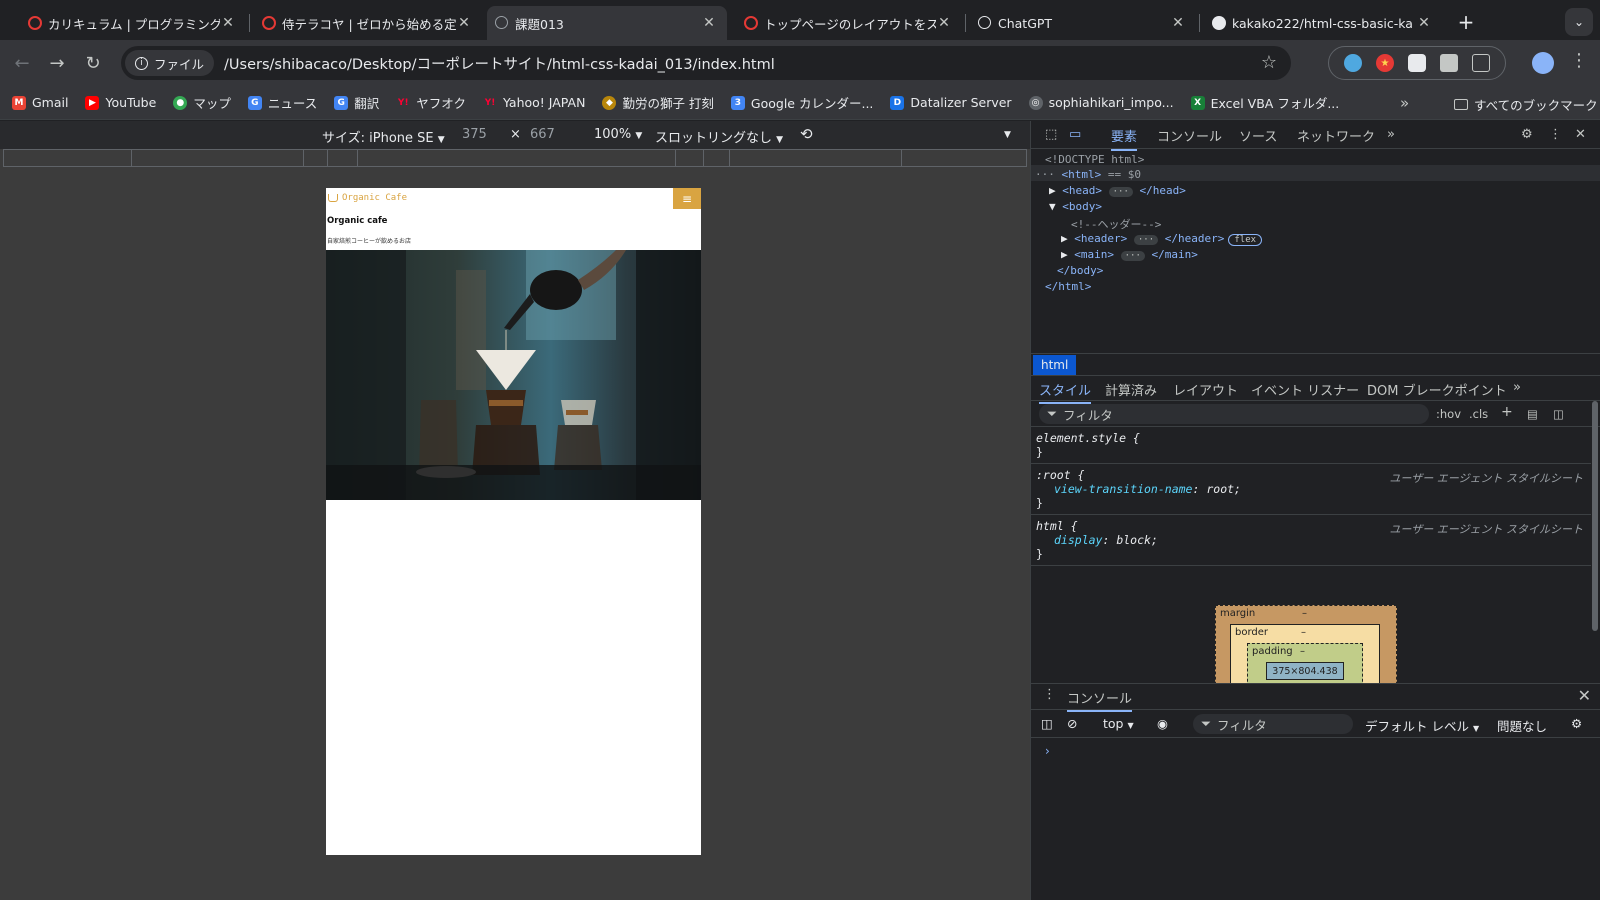 The image size is (1600, 900). I want to click on bookmark-news: G ニュース, so click(282, 102).